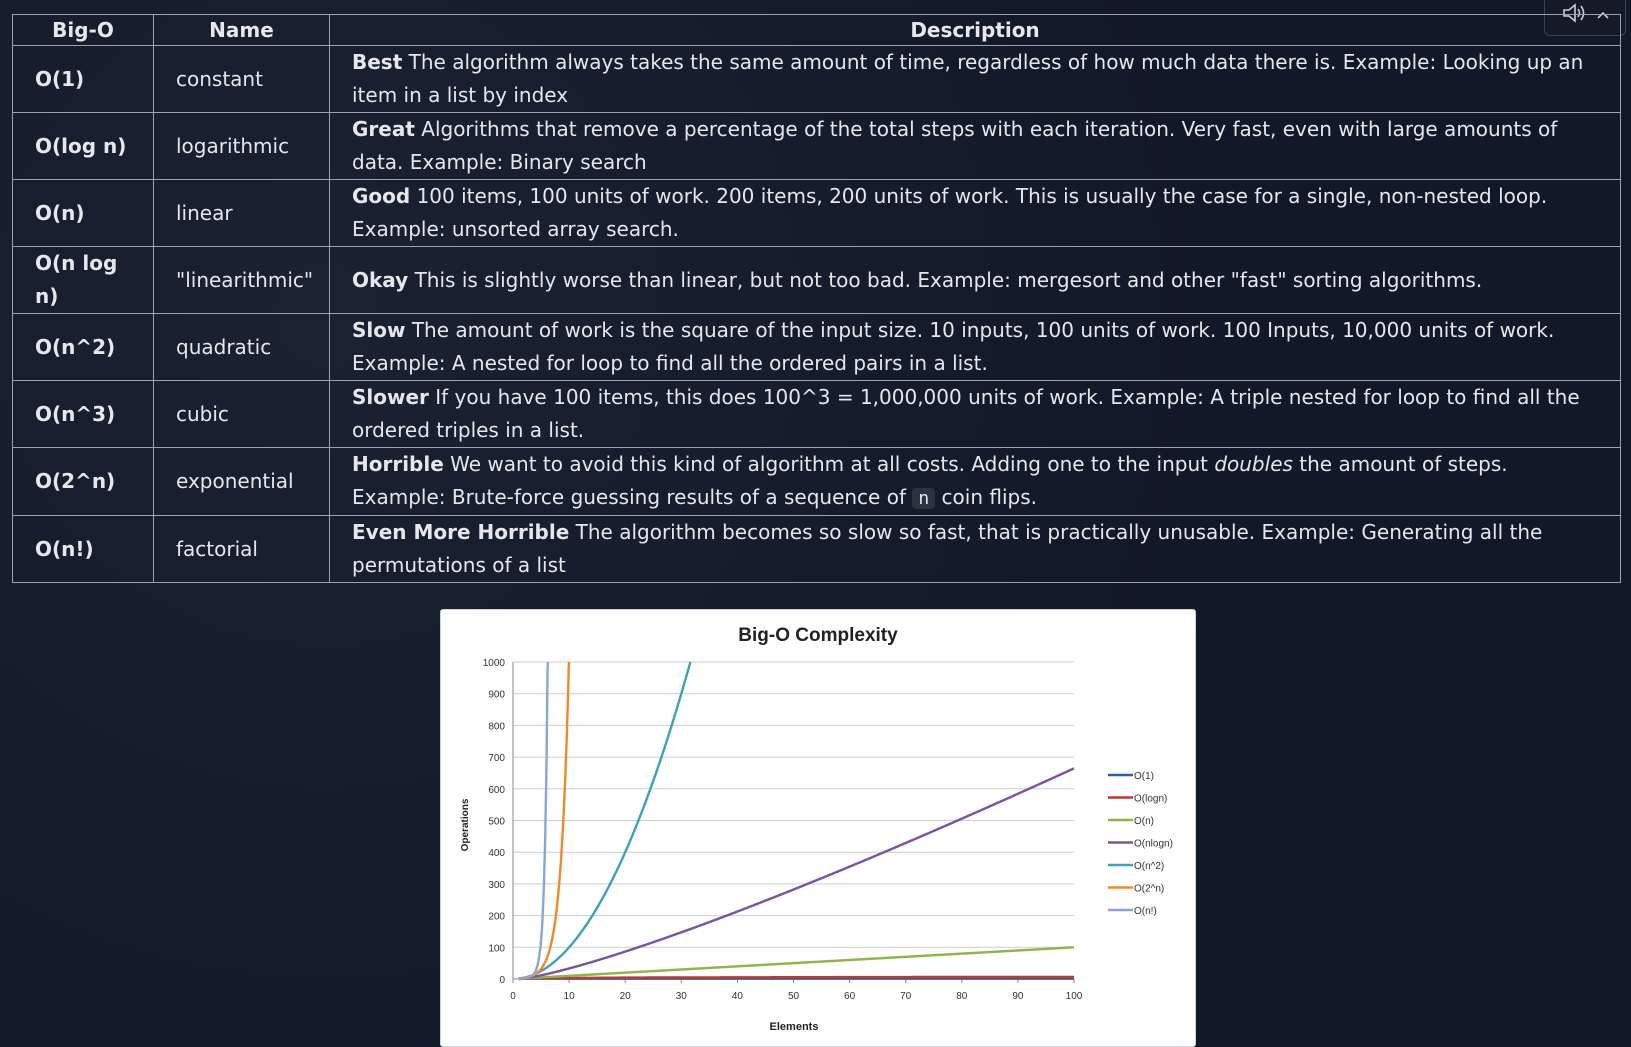 This screenshot has width=1631, height=1047. I want to click on cell-name: cubic, so click(241, 414).